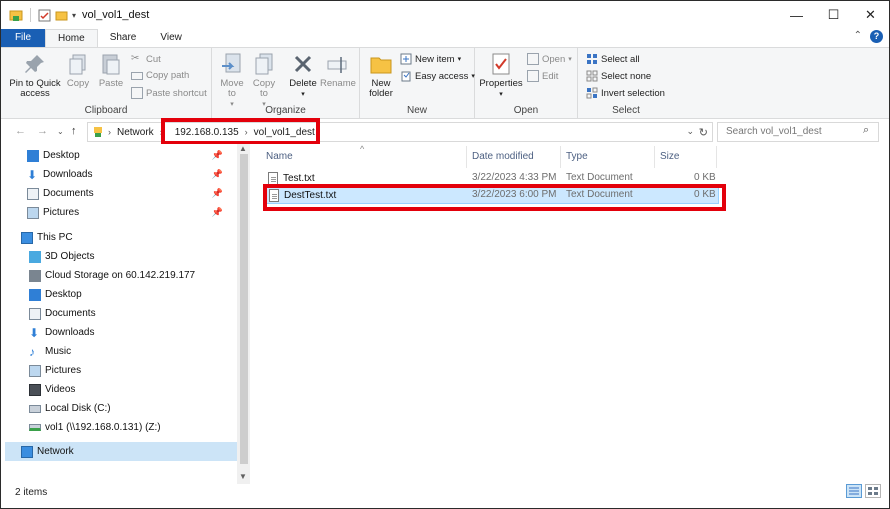  What do you see at coordinates (112, 275) in the screenshot?
I see `nav-cloud-storage: Cloud Storage on 60.142.219.177` at bounding box center [112, 275].